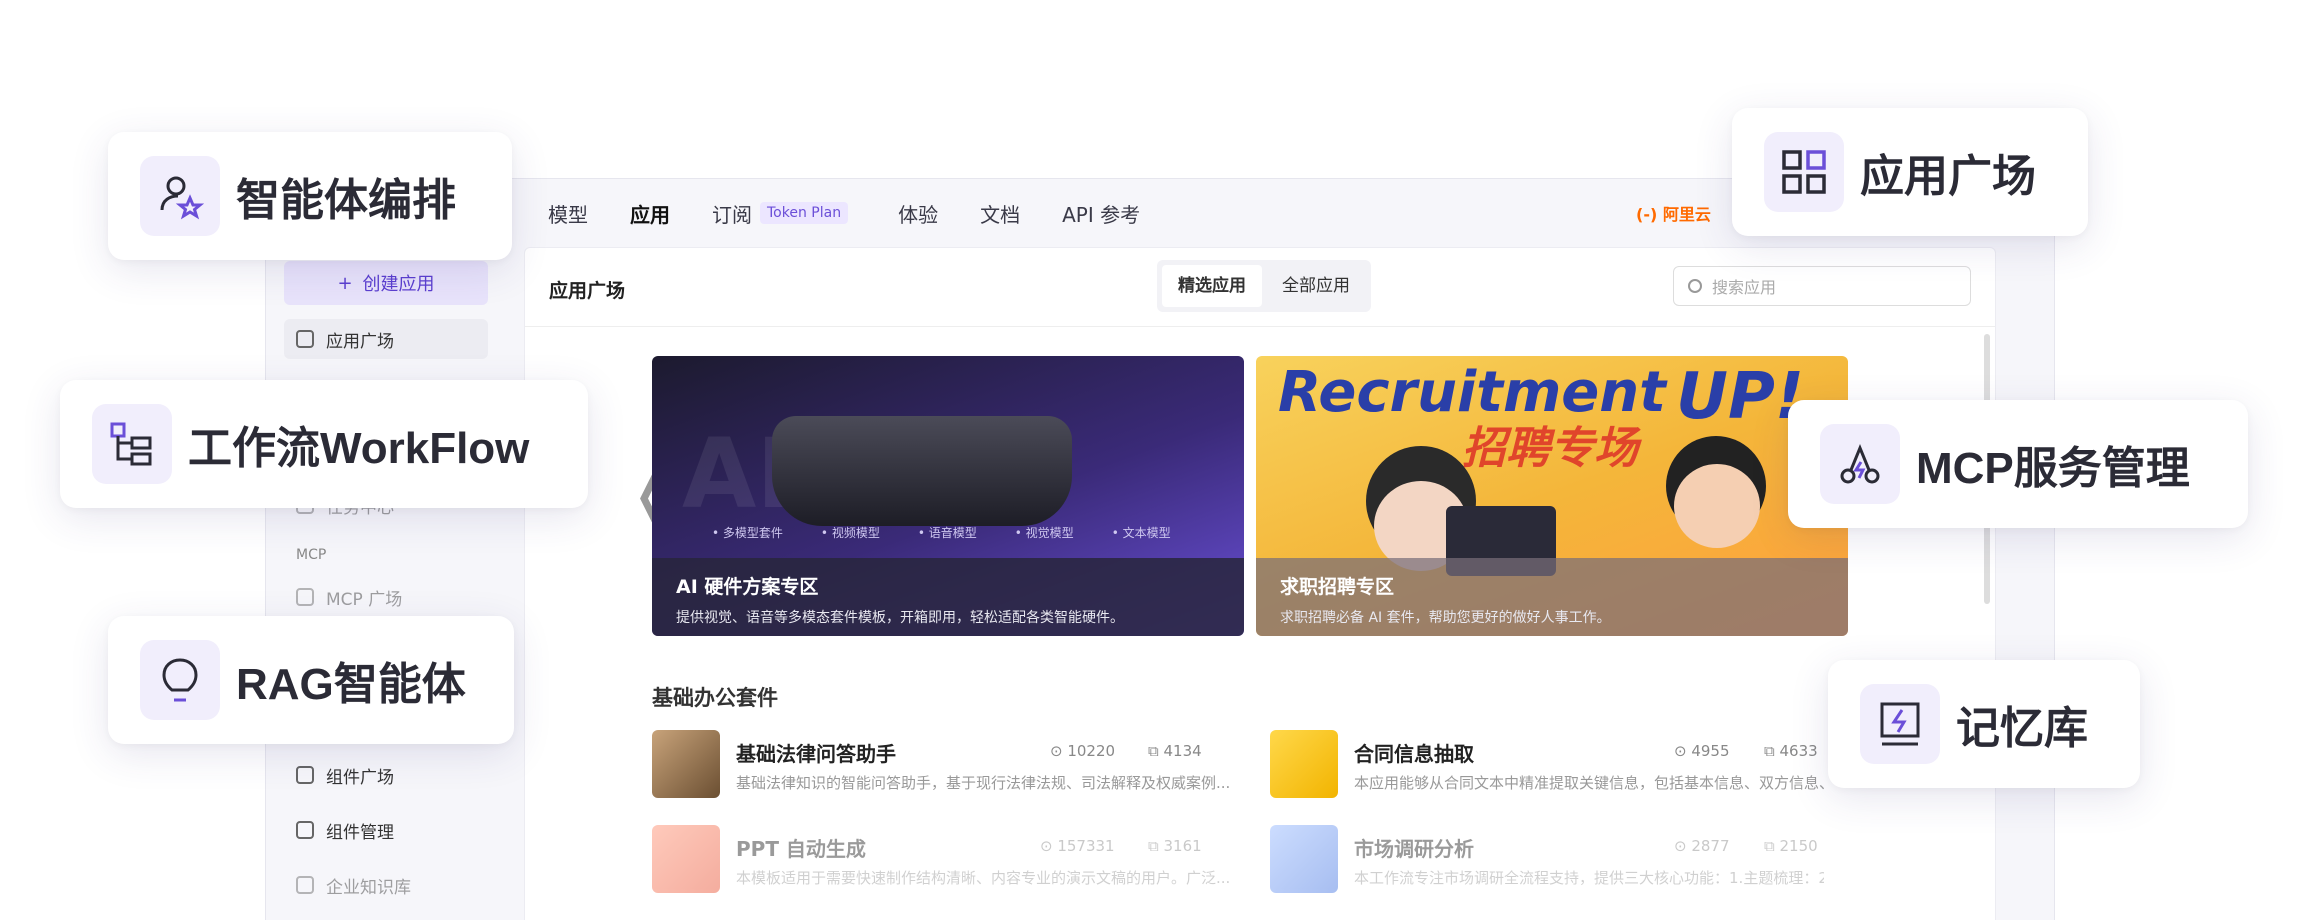  I want to click on card-label: 应用广场, so click(1948, 176).